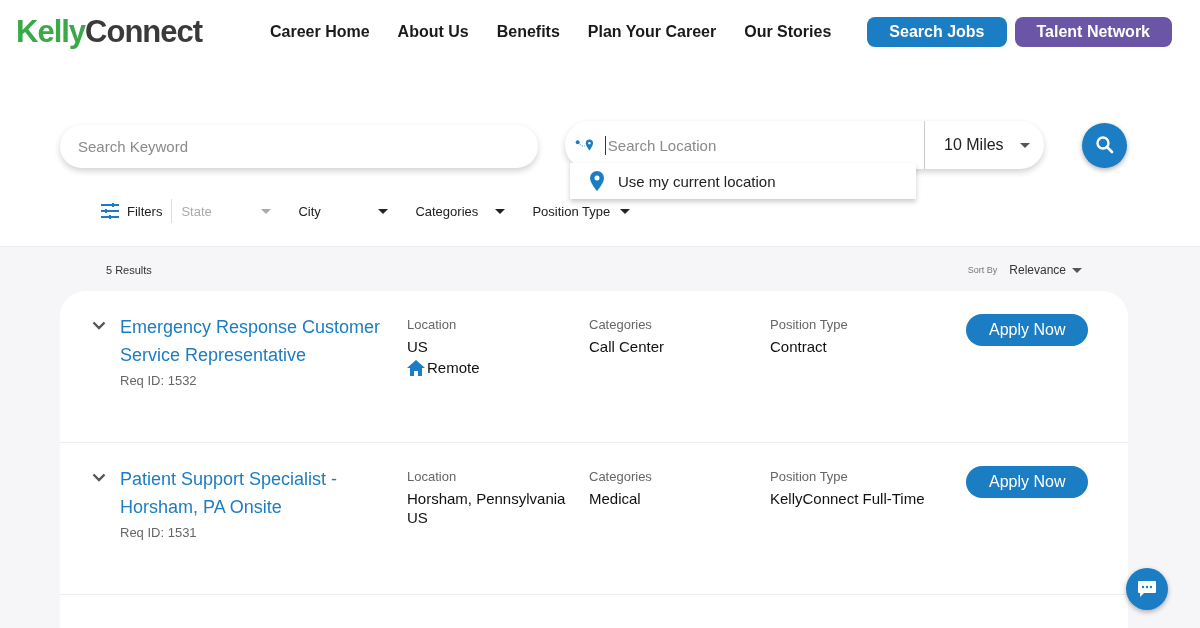  What do you see at coordinates (627, 346) in the screenshot?
I see `category-text: Call Center` at bounding box center [627, 346].